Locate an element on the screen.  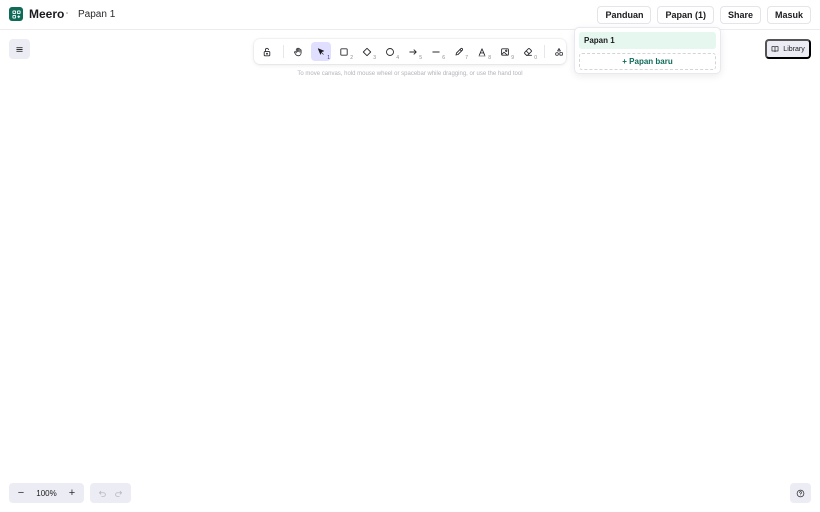
shapes-library-icon is located at coordinates (559, 51).